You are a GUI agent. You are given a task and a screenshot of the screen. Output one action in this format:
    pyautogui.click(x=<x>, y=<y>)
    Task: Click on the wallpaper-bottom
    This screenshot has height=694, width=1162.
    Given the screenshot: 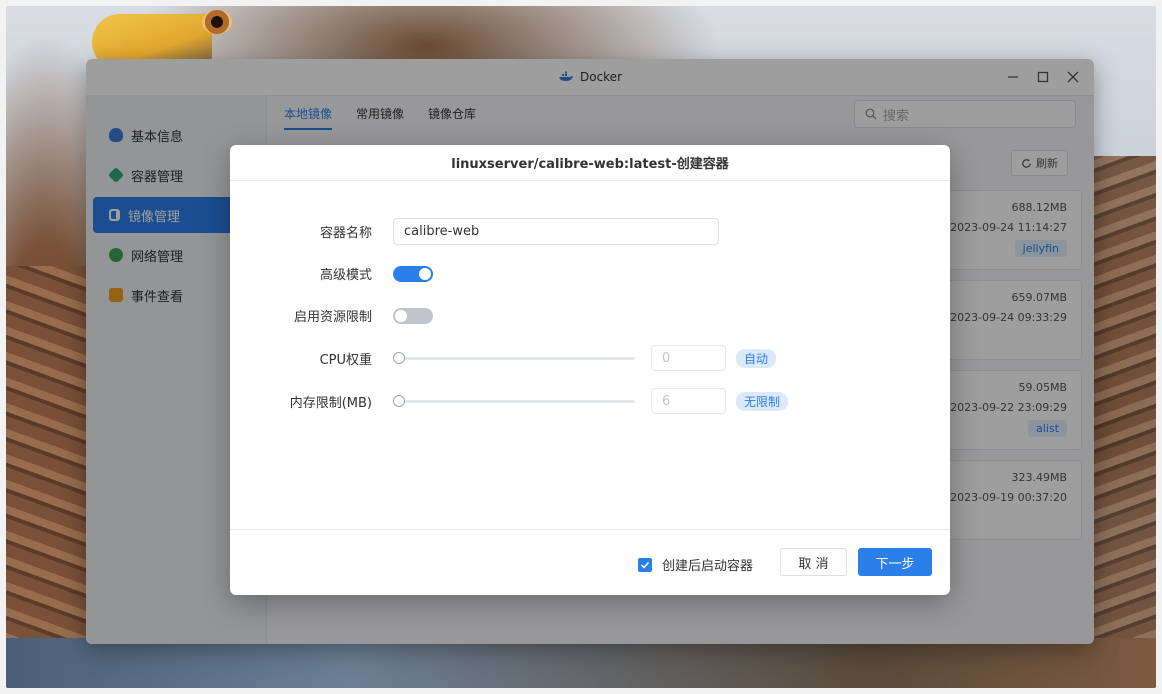 What is the action you would take?
    pyautogui.click(x=581, y=663)
    